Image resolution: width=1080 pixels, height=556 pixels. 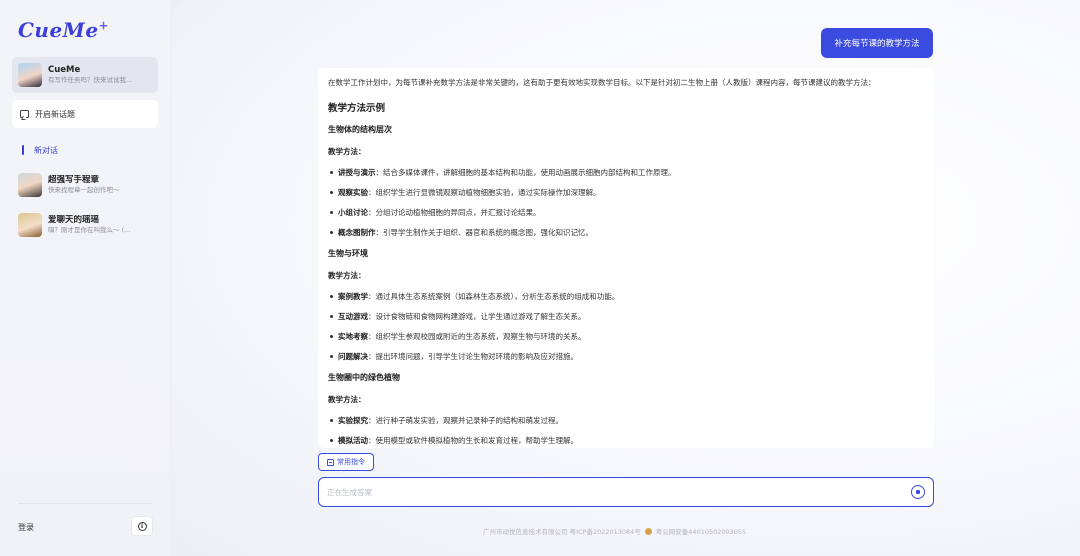 I want to click on new-topic-label: 开启新话题, so click(x=55, y=114).